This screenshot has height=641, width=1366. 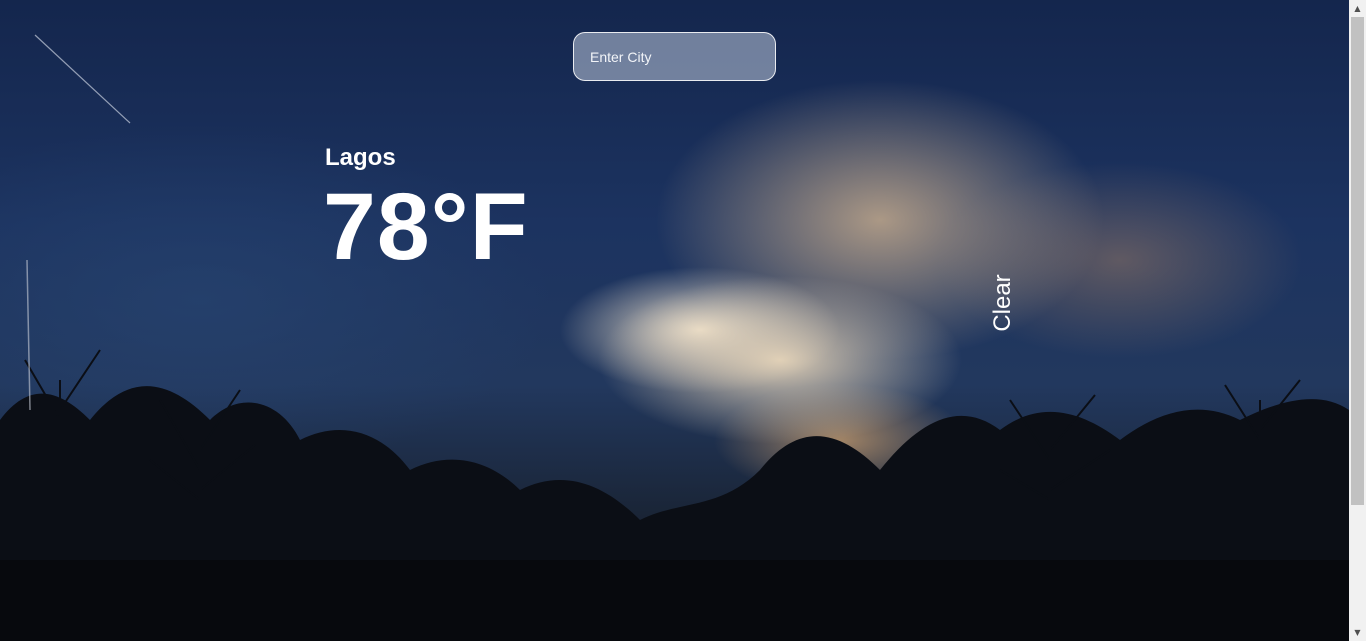 What do you see at coordinates (82, 79) in the screenshot?
I see `contrail-line` at bounding box center [82, 79].